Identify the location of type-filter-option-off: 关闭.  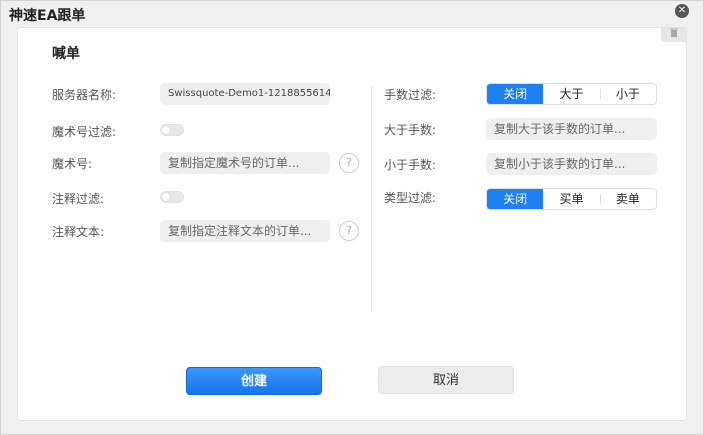
(515, 199).